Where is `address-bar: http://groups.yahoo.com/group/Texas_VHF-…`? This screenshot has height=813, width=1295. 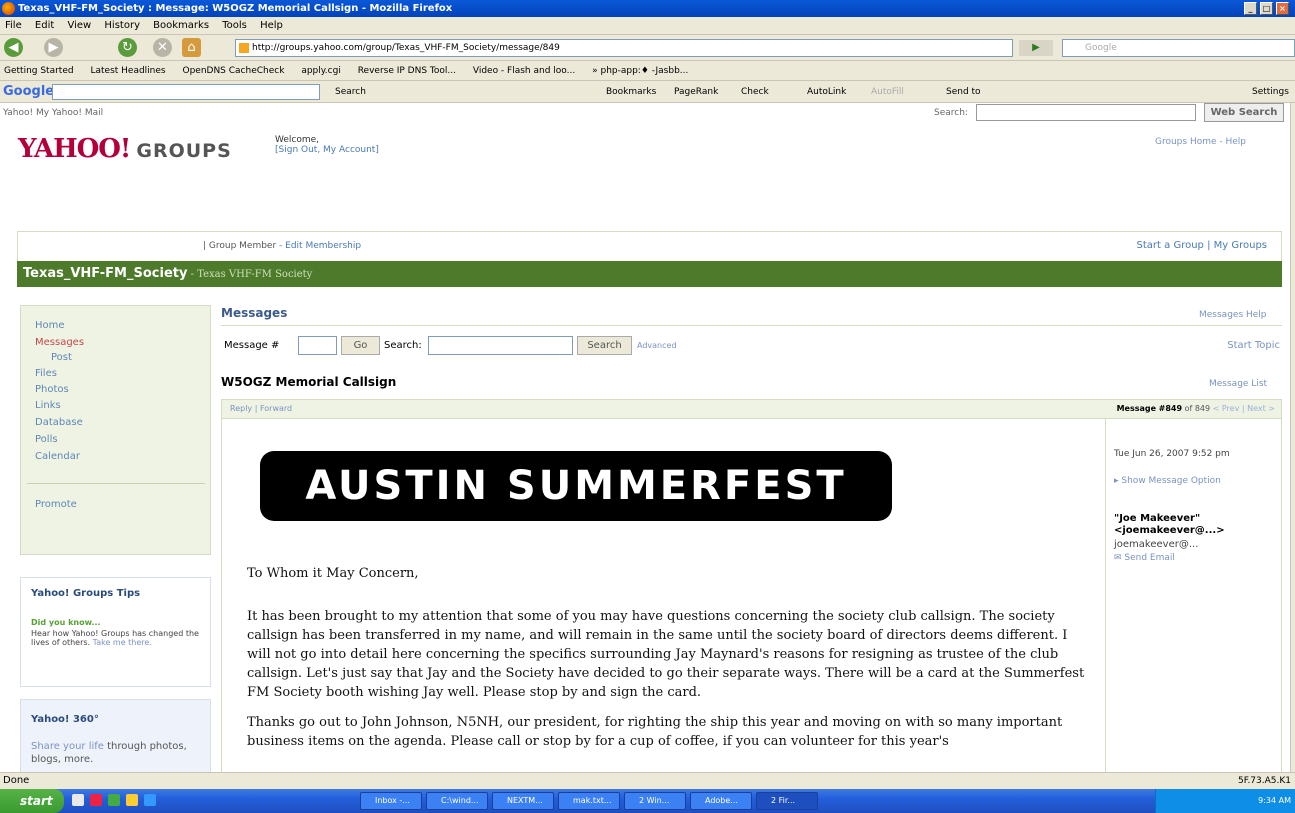
address-bar: http://groups.yahoo.com/group/Texas_VHF-… is located at coordinates (624, 48).